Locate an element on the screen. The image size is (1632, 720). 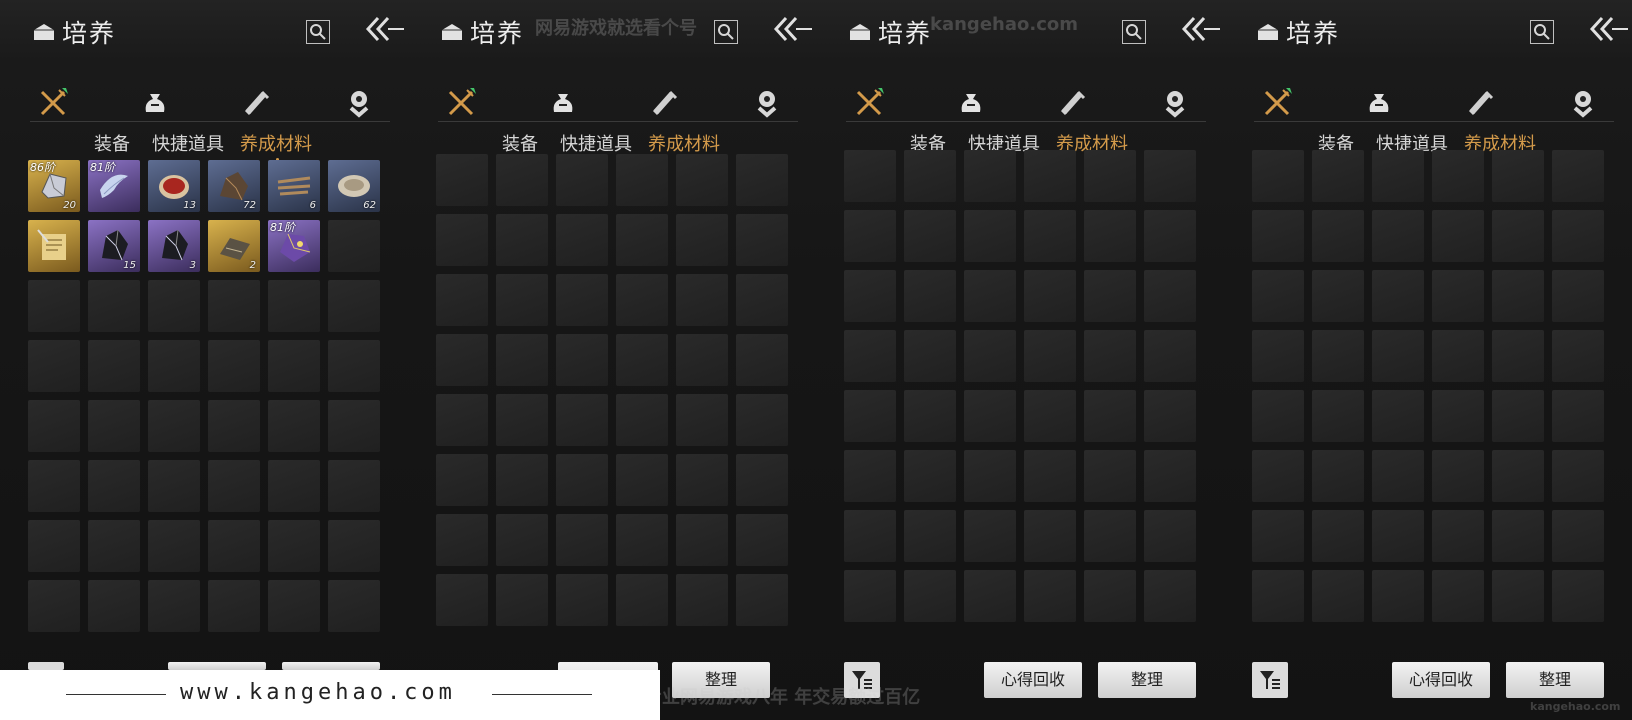
search-button is located at coordinates (1134, 32).